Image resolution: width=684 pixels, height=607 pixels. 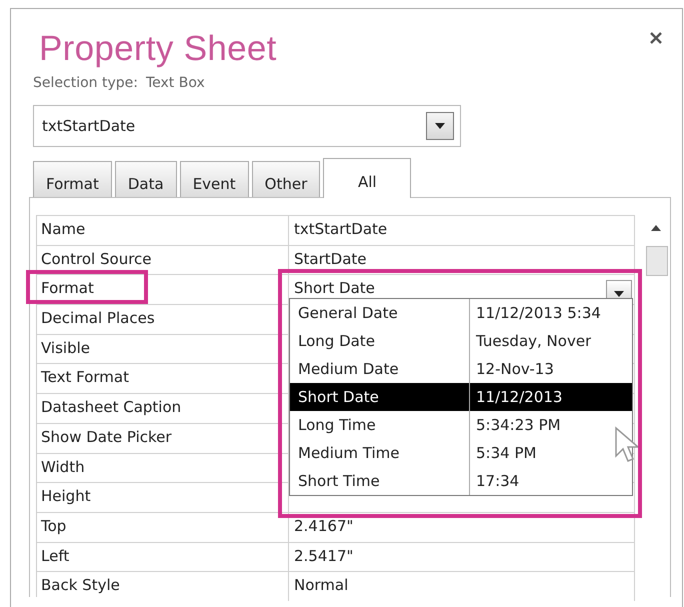 What do you see at coordinates (461, 313) in the screenshot?
I see `format-option: General Date 11/12/2013 5:34` at bounding box center [461, 313].